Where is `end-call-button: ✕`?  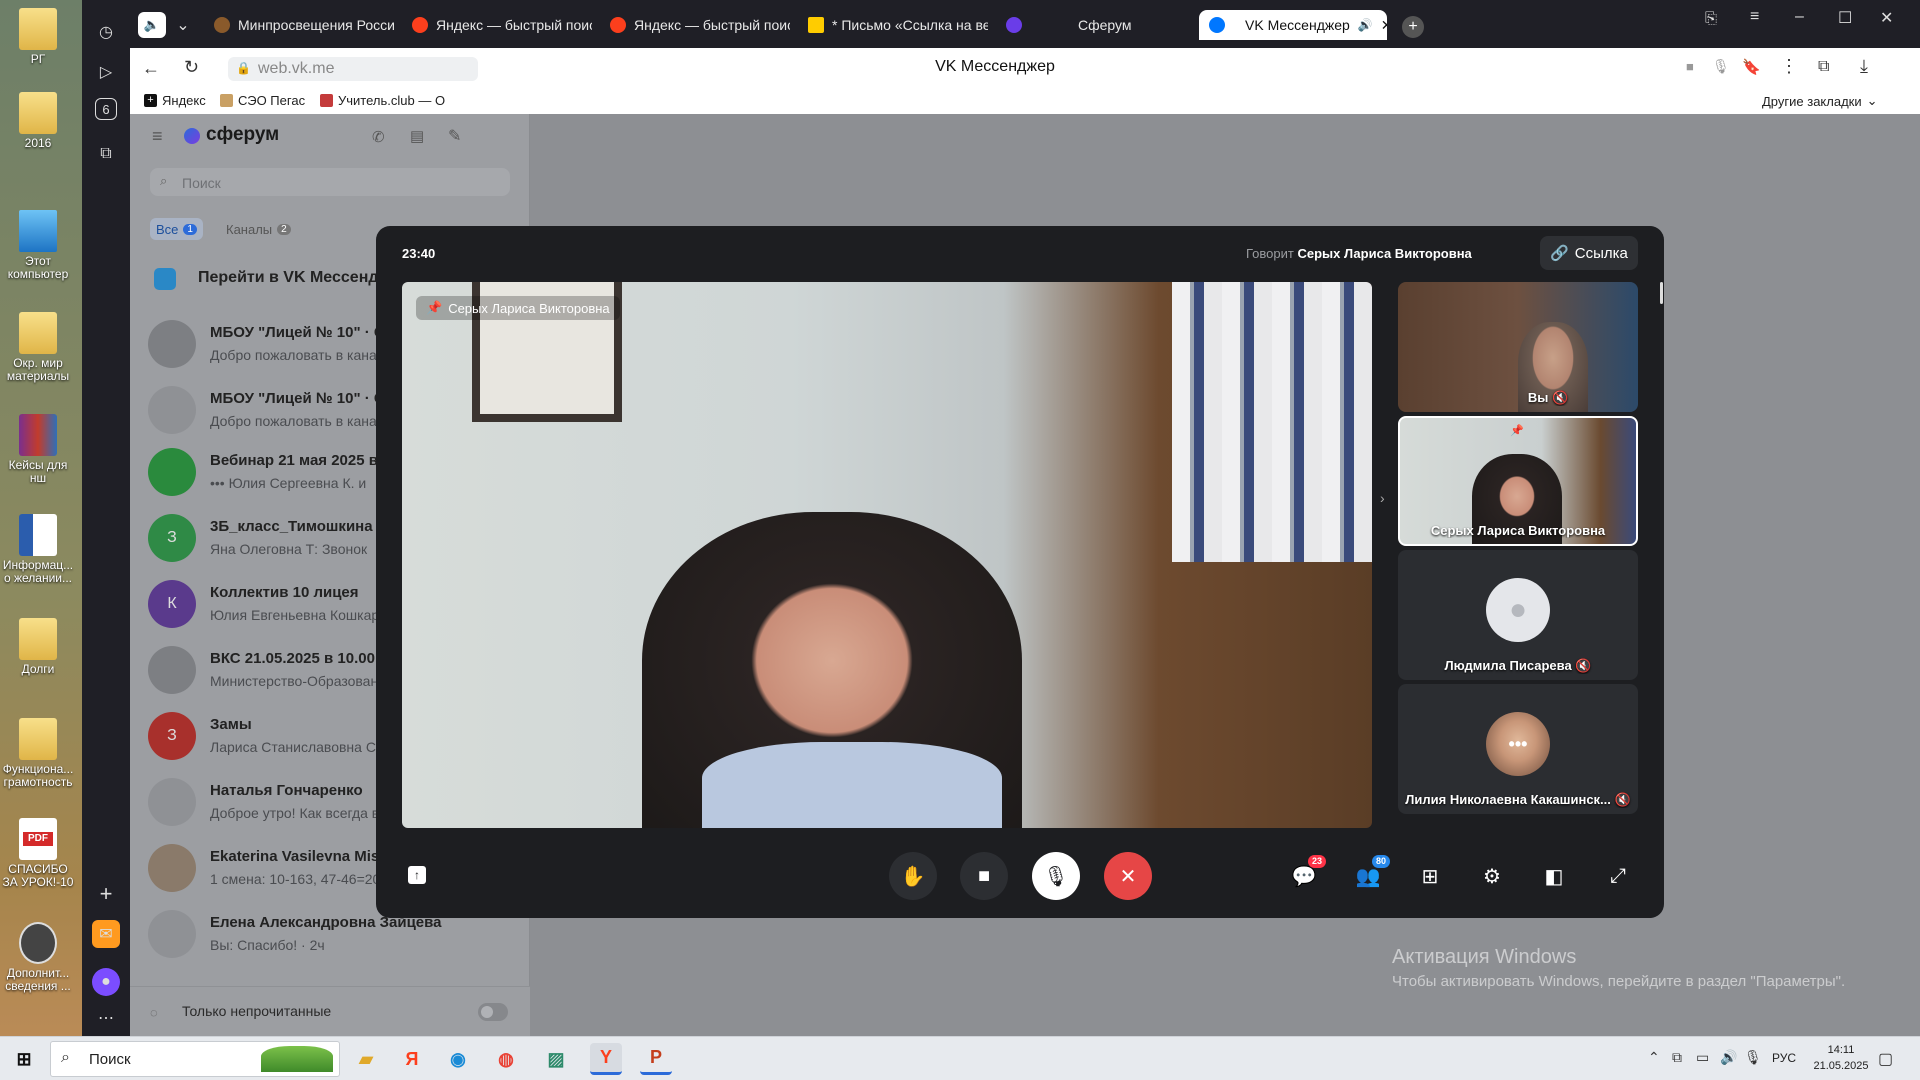 end-call-button: ✕ is located at coordinates (1128, 876).